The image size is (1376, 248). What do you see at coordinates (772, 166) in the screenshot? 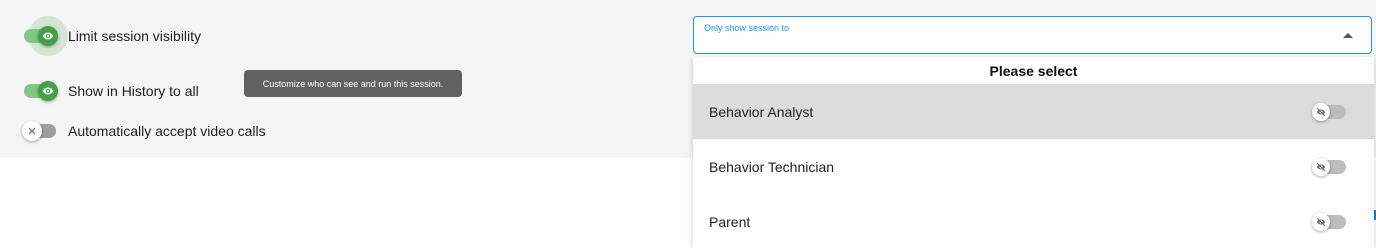
I see `option-label: Behavior Technician` at bounding box center [772, 166].